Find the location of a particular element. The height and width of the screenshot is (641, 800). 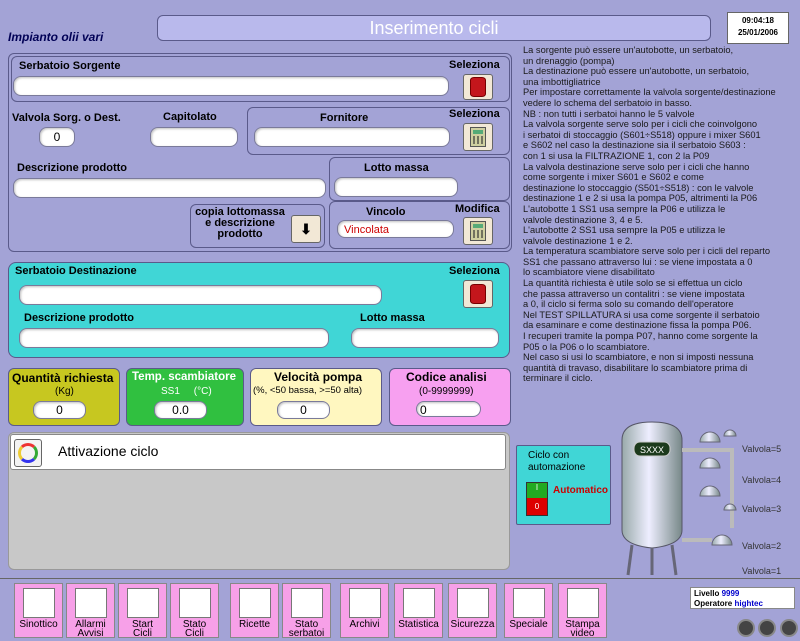

dest-descr-field is located at coordinates (174, 338).